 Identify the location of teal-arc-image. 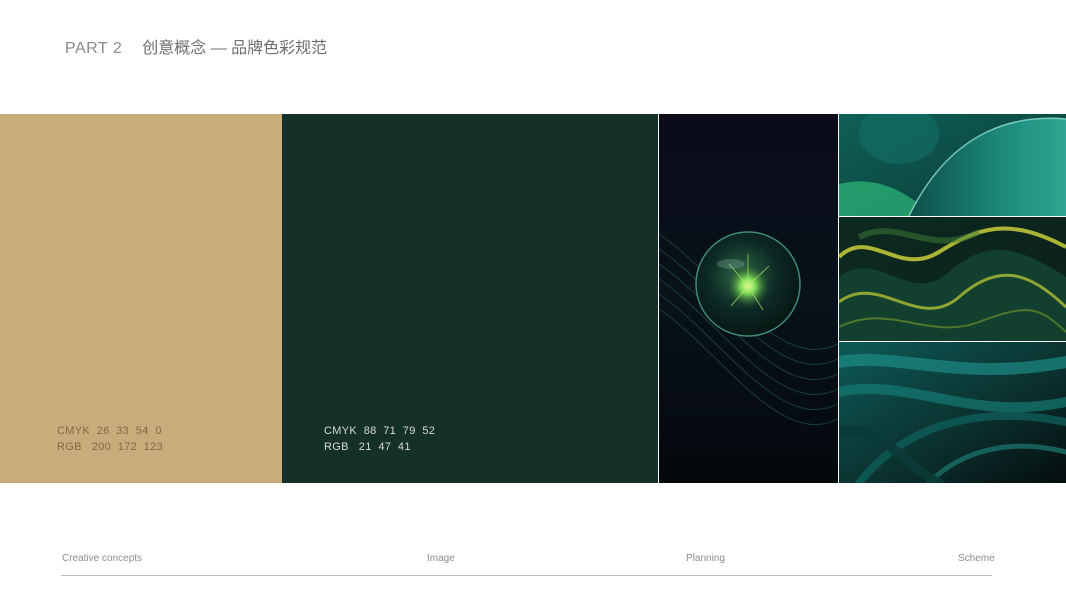
(952, 165).